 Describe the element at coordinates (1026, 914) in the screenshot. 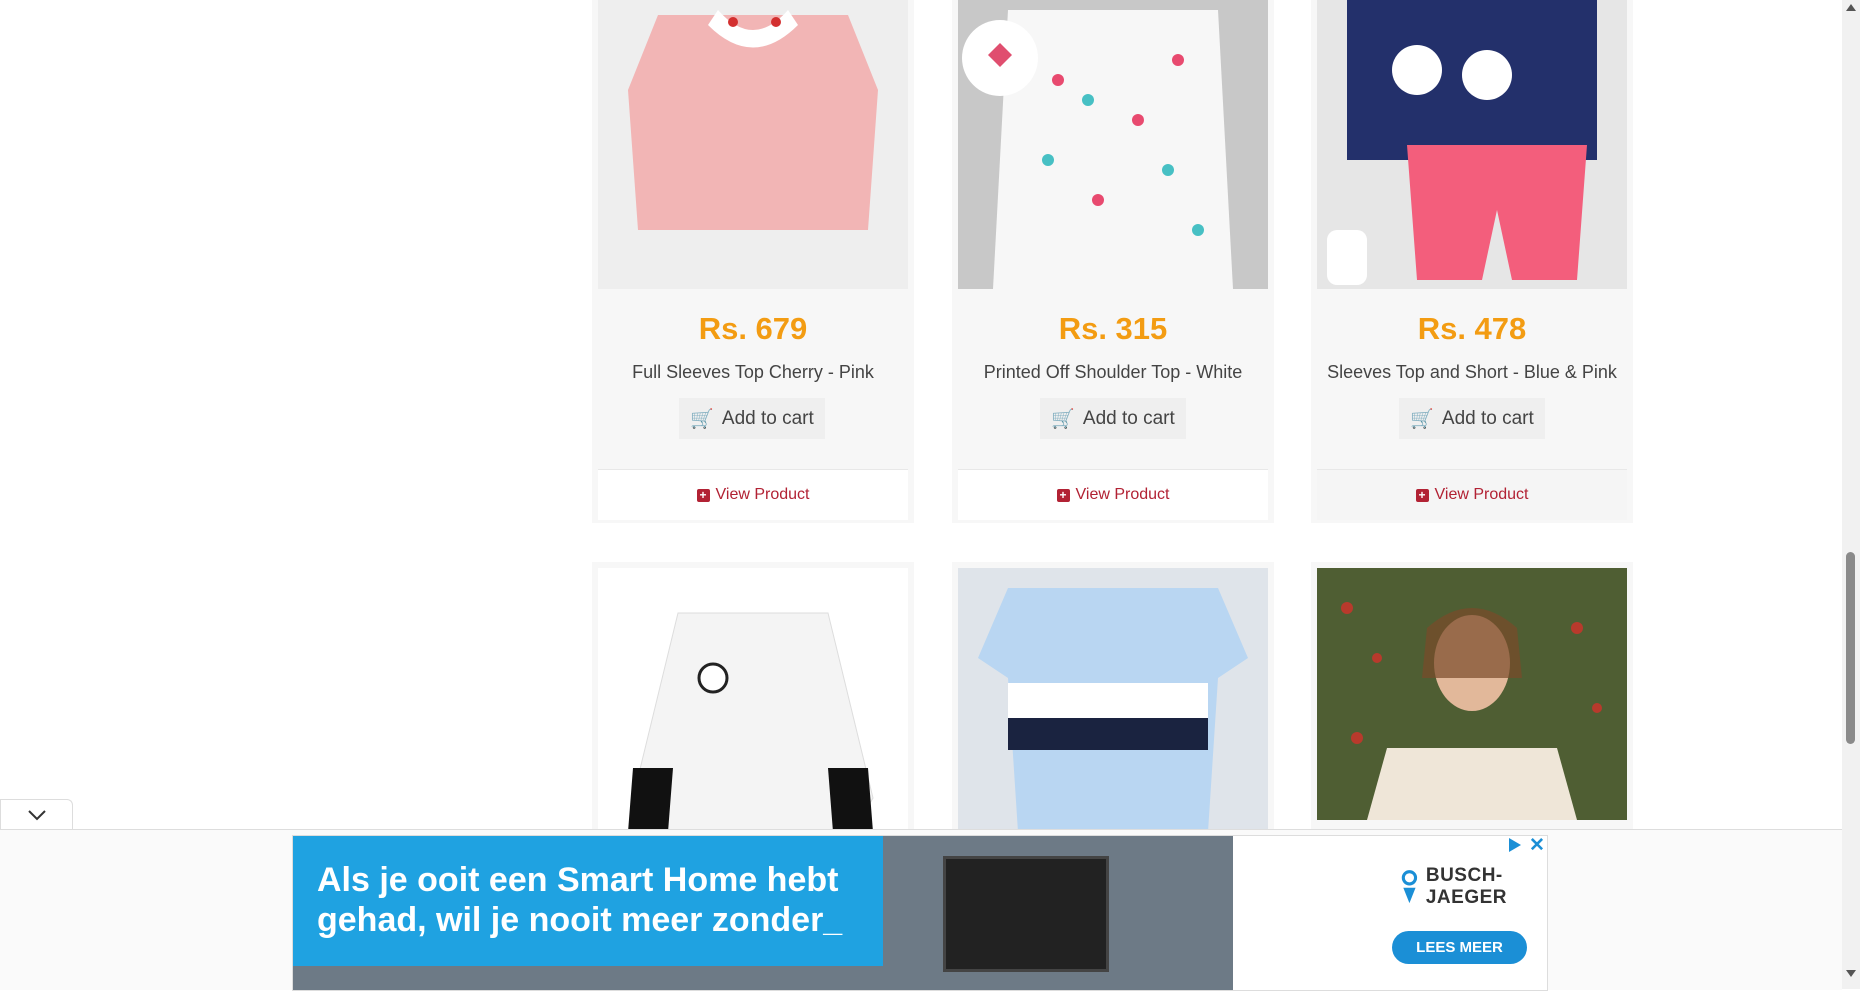

I see `ad-tablet-image` at that location.